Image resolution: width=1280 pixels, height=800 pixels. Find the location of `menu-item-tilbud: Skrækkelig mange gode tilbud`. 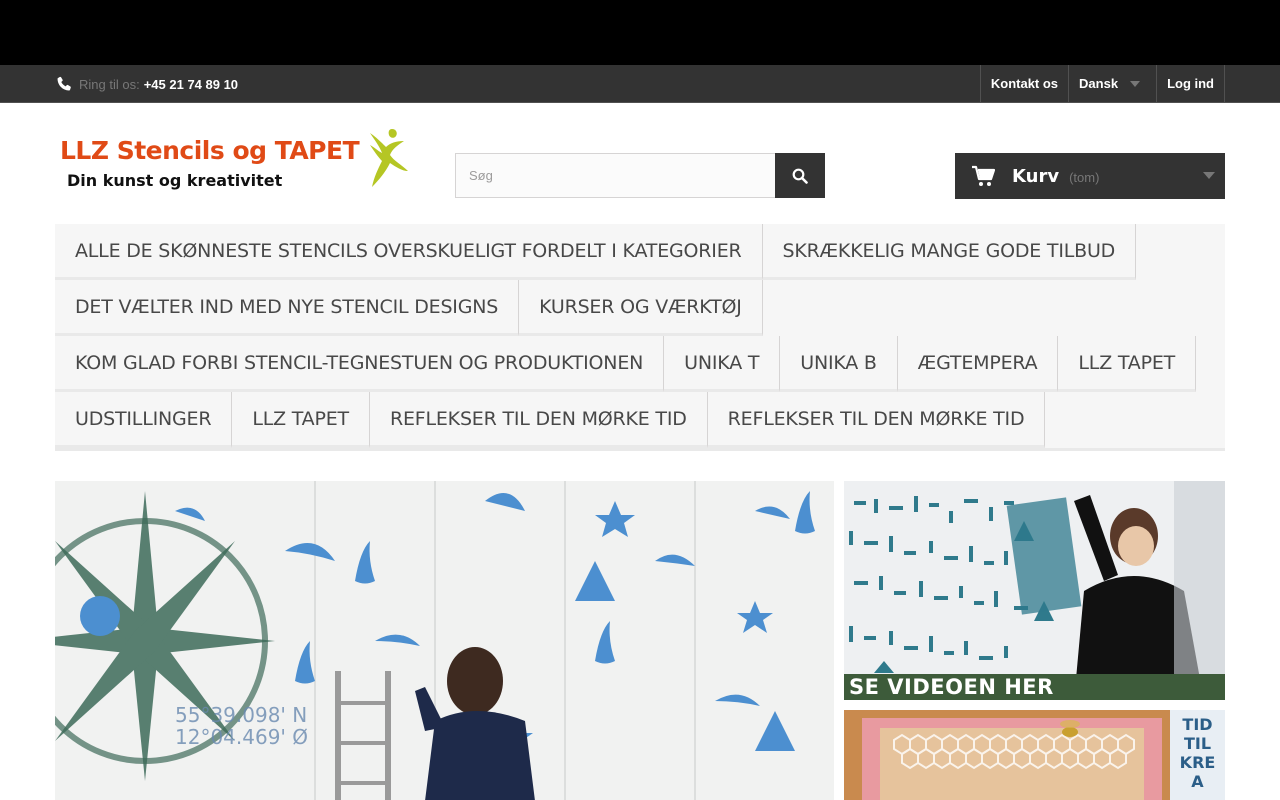

menu-item-tilbud: Skrækkelig mange gode tilbud is located at coordinates (949, 252).